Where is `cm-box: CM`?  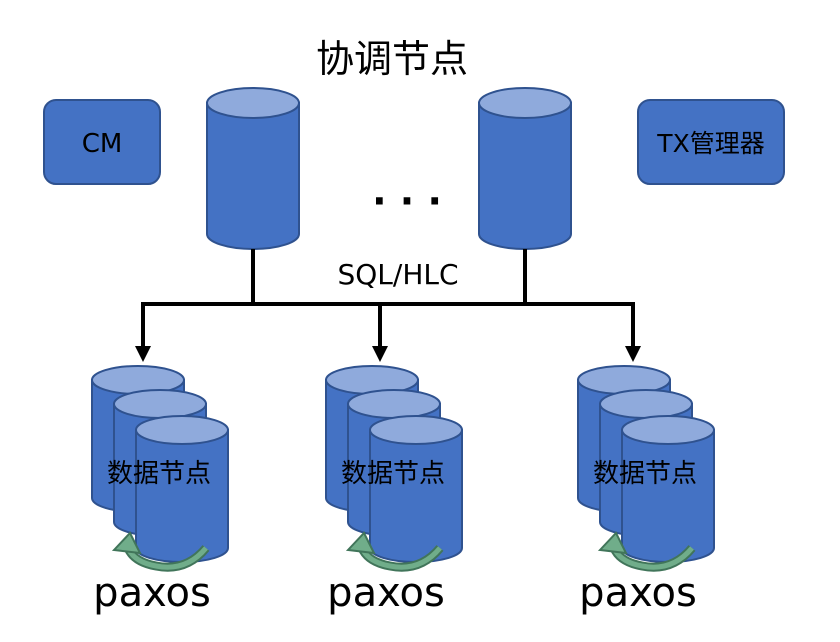 cm-box: CM is located at coordinates (102, 142).